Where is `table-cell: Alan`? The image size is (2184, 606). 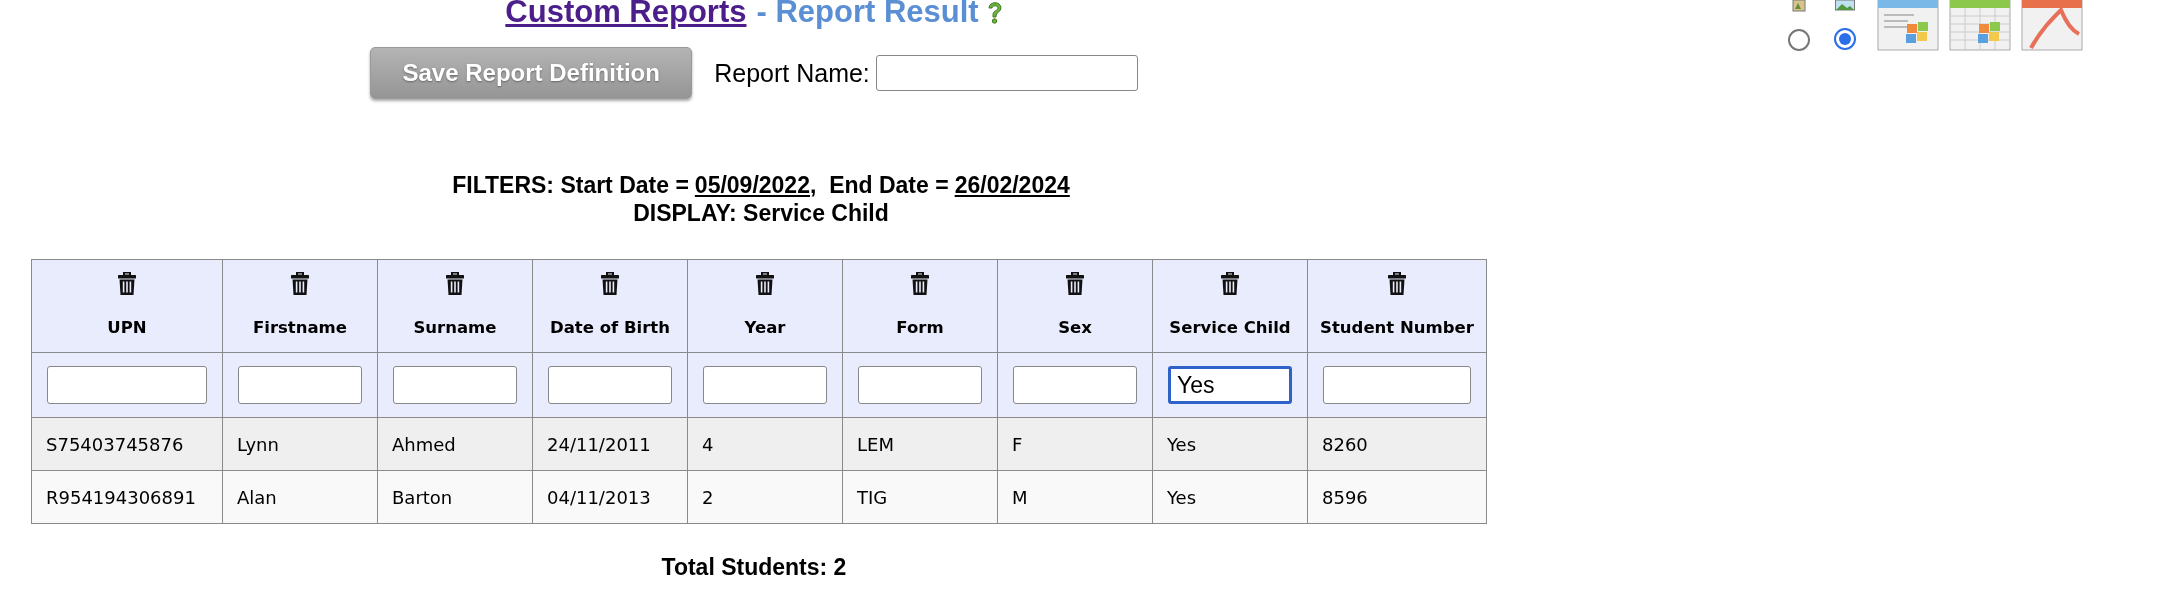
table-cell: Alan is located at coordinates (300, 497).